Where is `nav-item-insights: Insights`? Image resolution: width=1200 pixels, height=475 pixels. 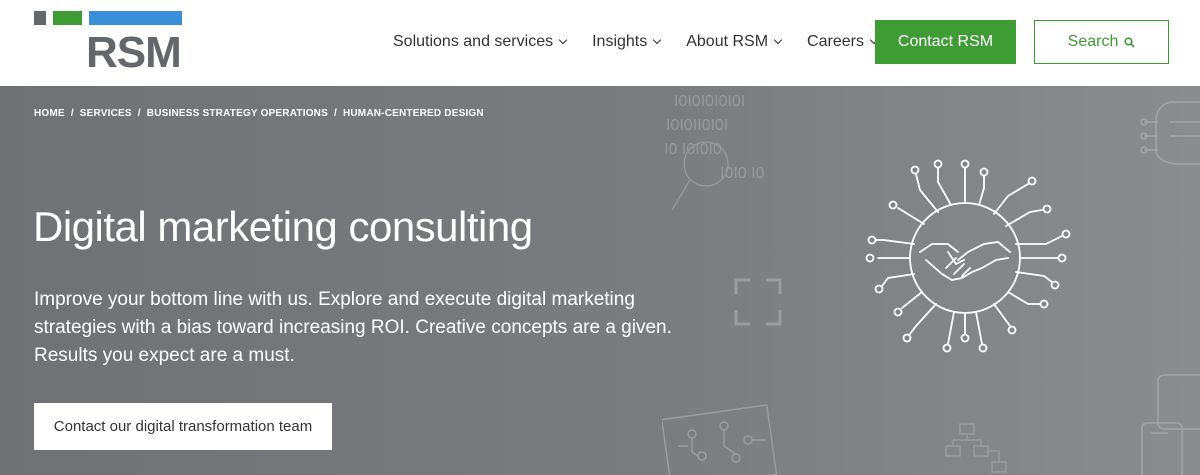
nav-item-insights: Insights is located at coordinates (627, 42).